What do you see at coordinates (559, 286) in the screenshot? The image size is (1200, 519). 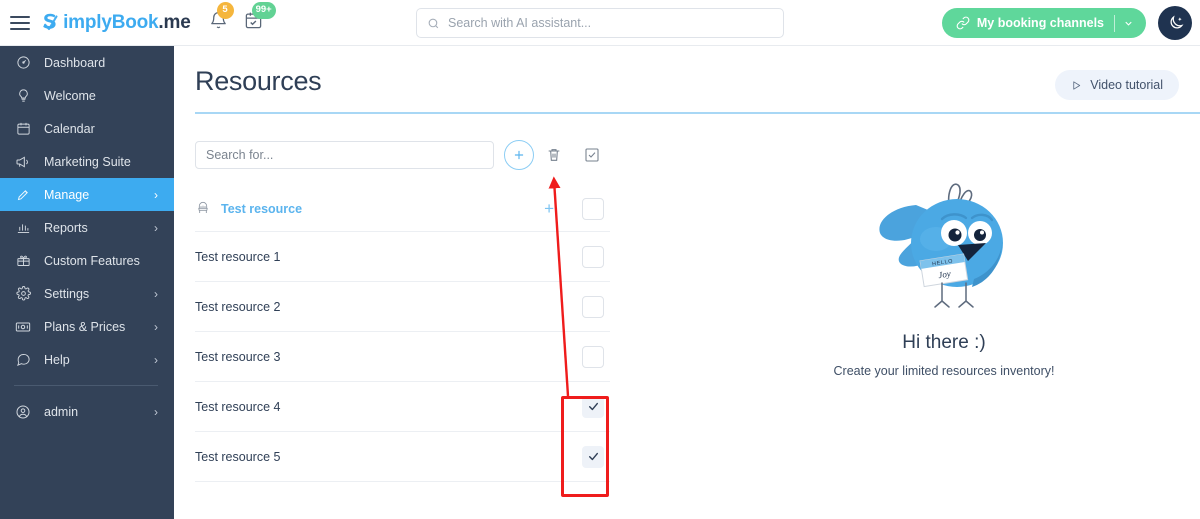 I see `annotation-arrow` at bounding box center [559, 286].